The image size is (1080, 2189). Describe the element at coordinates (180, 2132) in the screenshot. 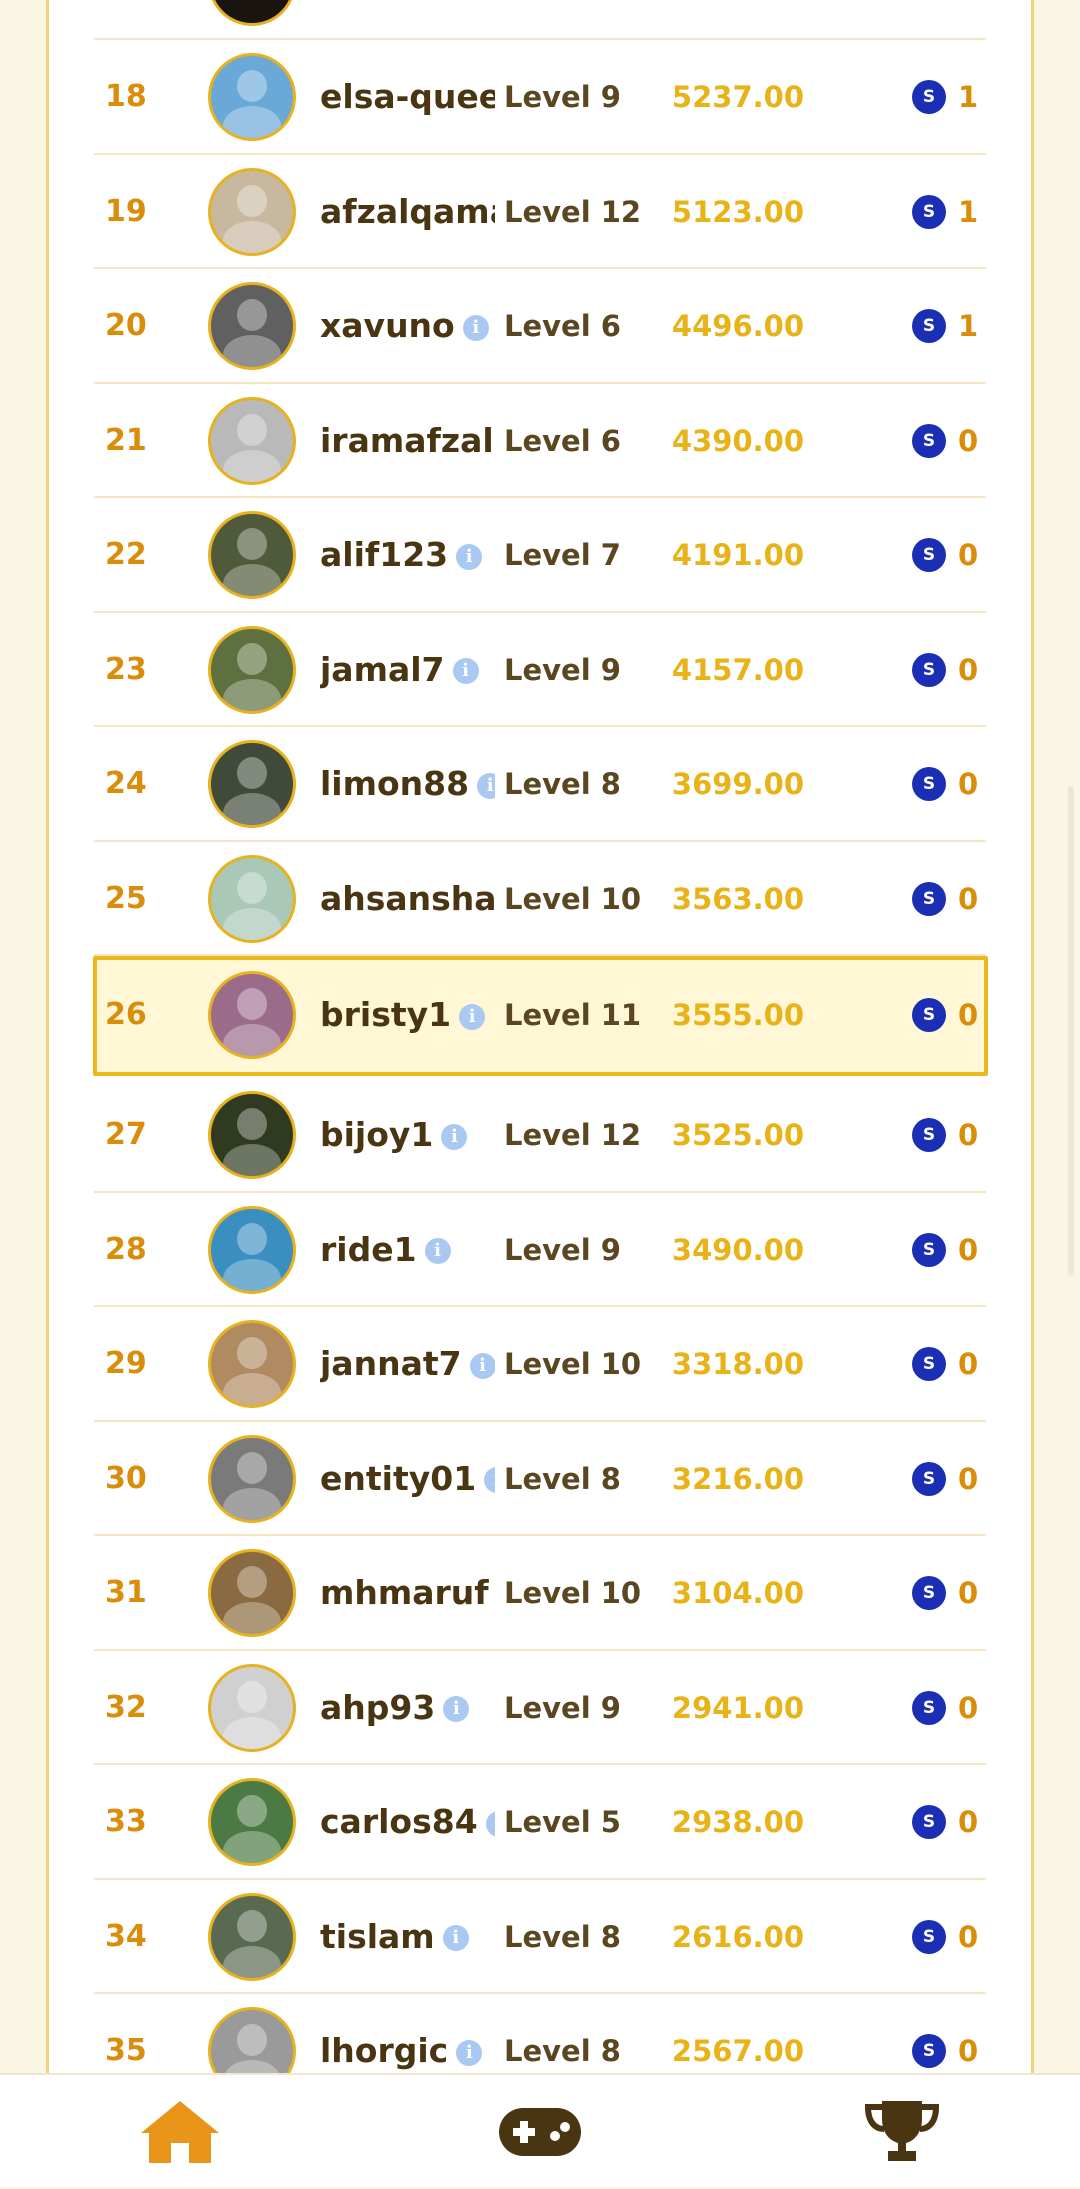

I see `nav-home-button` at that location.